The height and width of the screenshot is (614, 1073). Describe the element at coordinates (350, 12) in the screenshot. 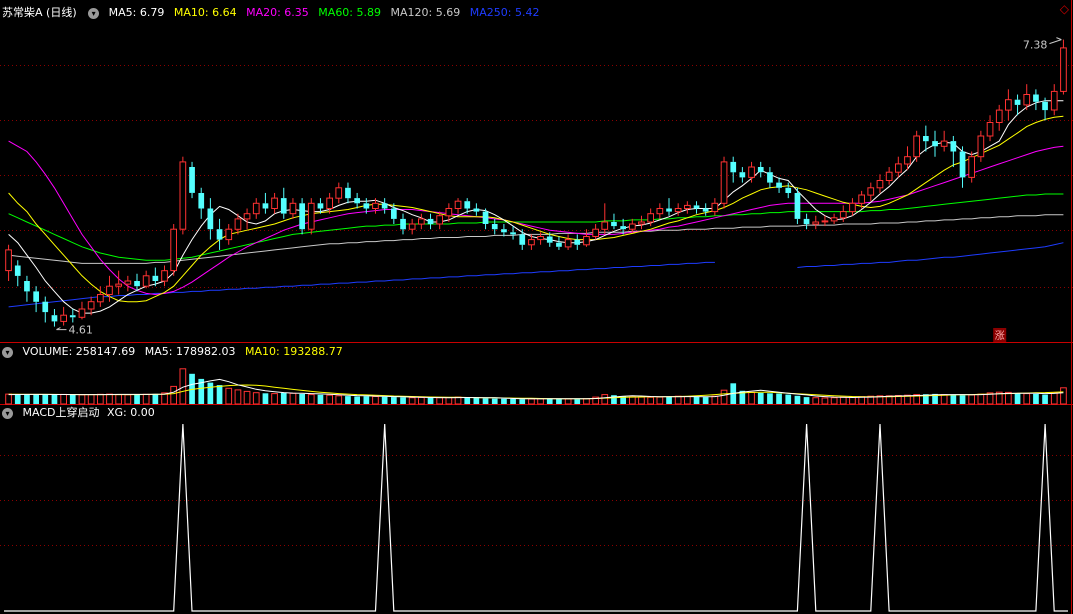

I see `ma60-readout: MA60: 5.89` at that location.